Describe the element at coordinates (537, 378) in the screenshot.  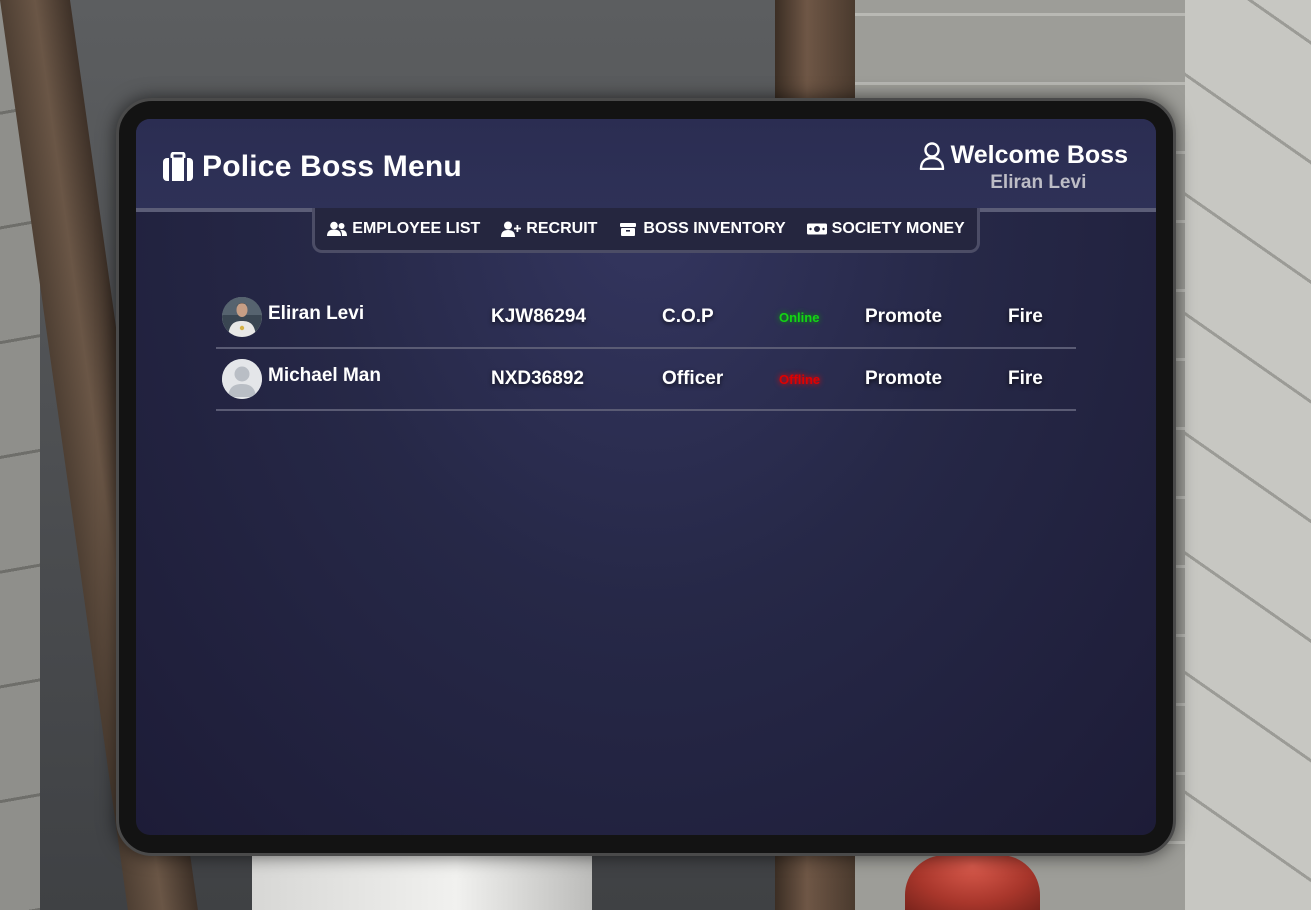
I see `employee-id: NXD36892` at that location.